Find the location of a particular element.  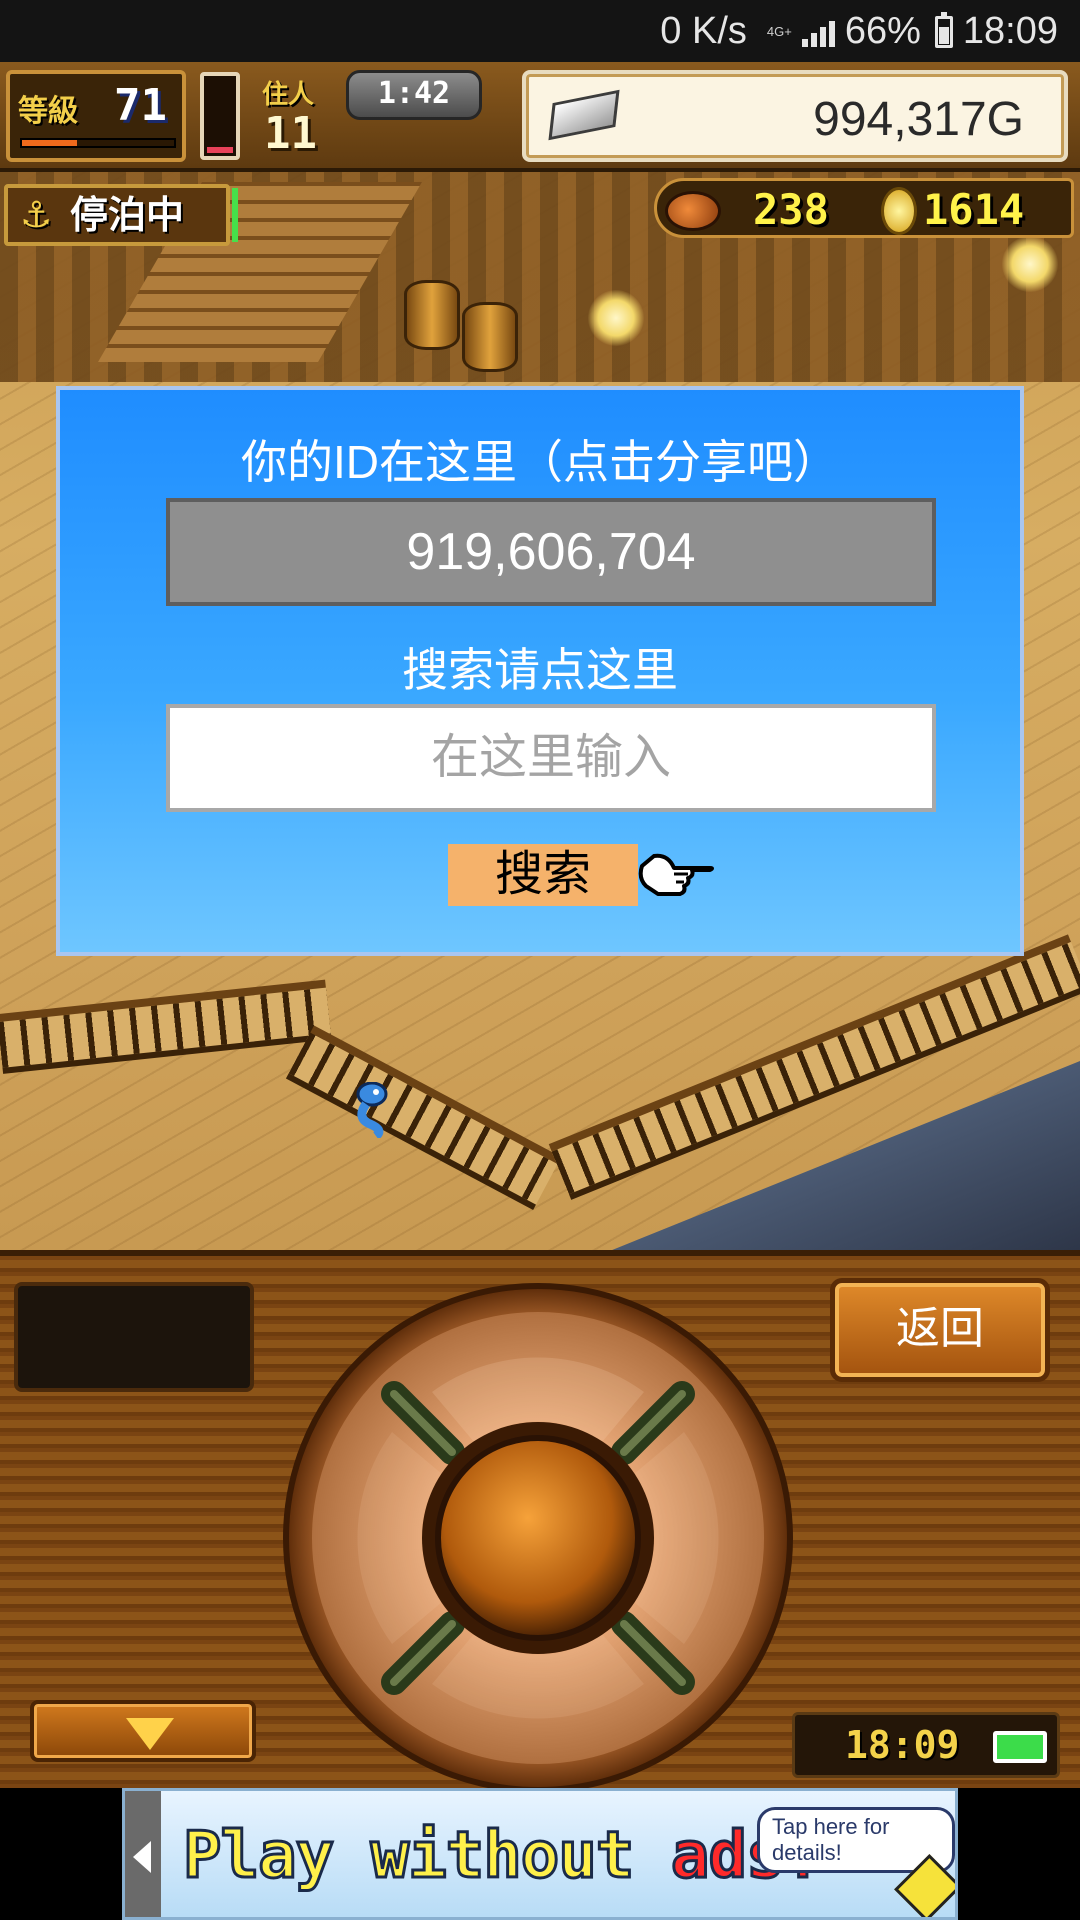

signal-icon is located at coordinates (818, 32).